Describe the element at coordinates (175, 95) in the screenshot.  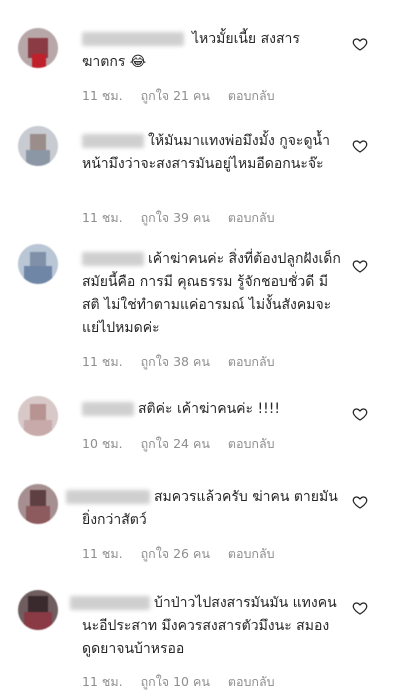
I see `like-count: ถูกใจ 21 คน` at that location.